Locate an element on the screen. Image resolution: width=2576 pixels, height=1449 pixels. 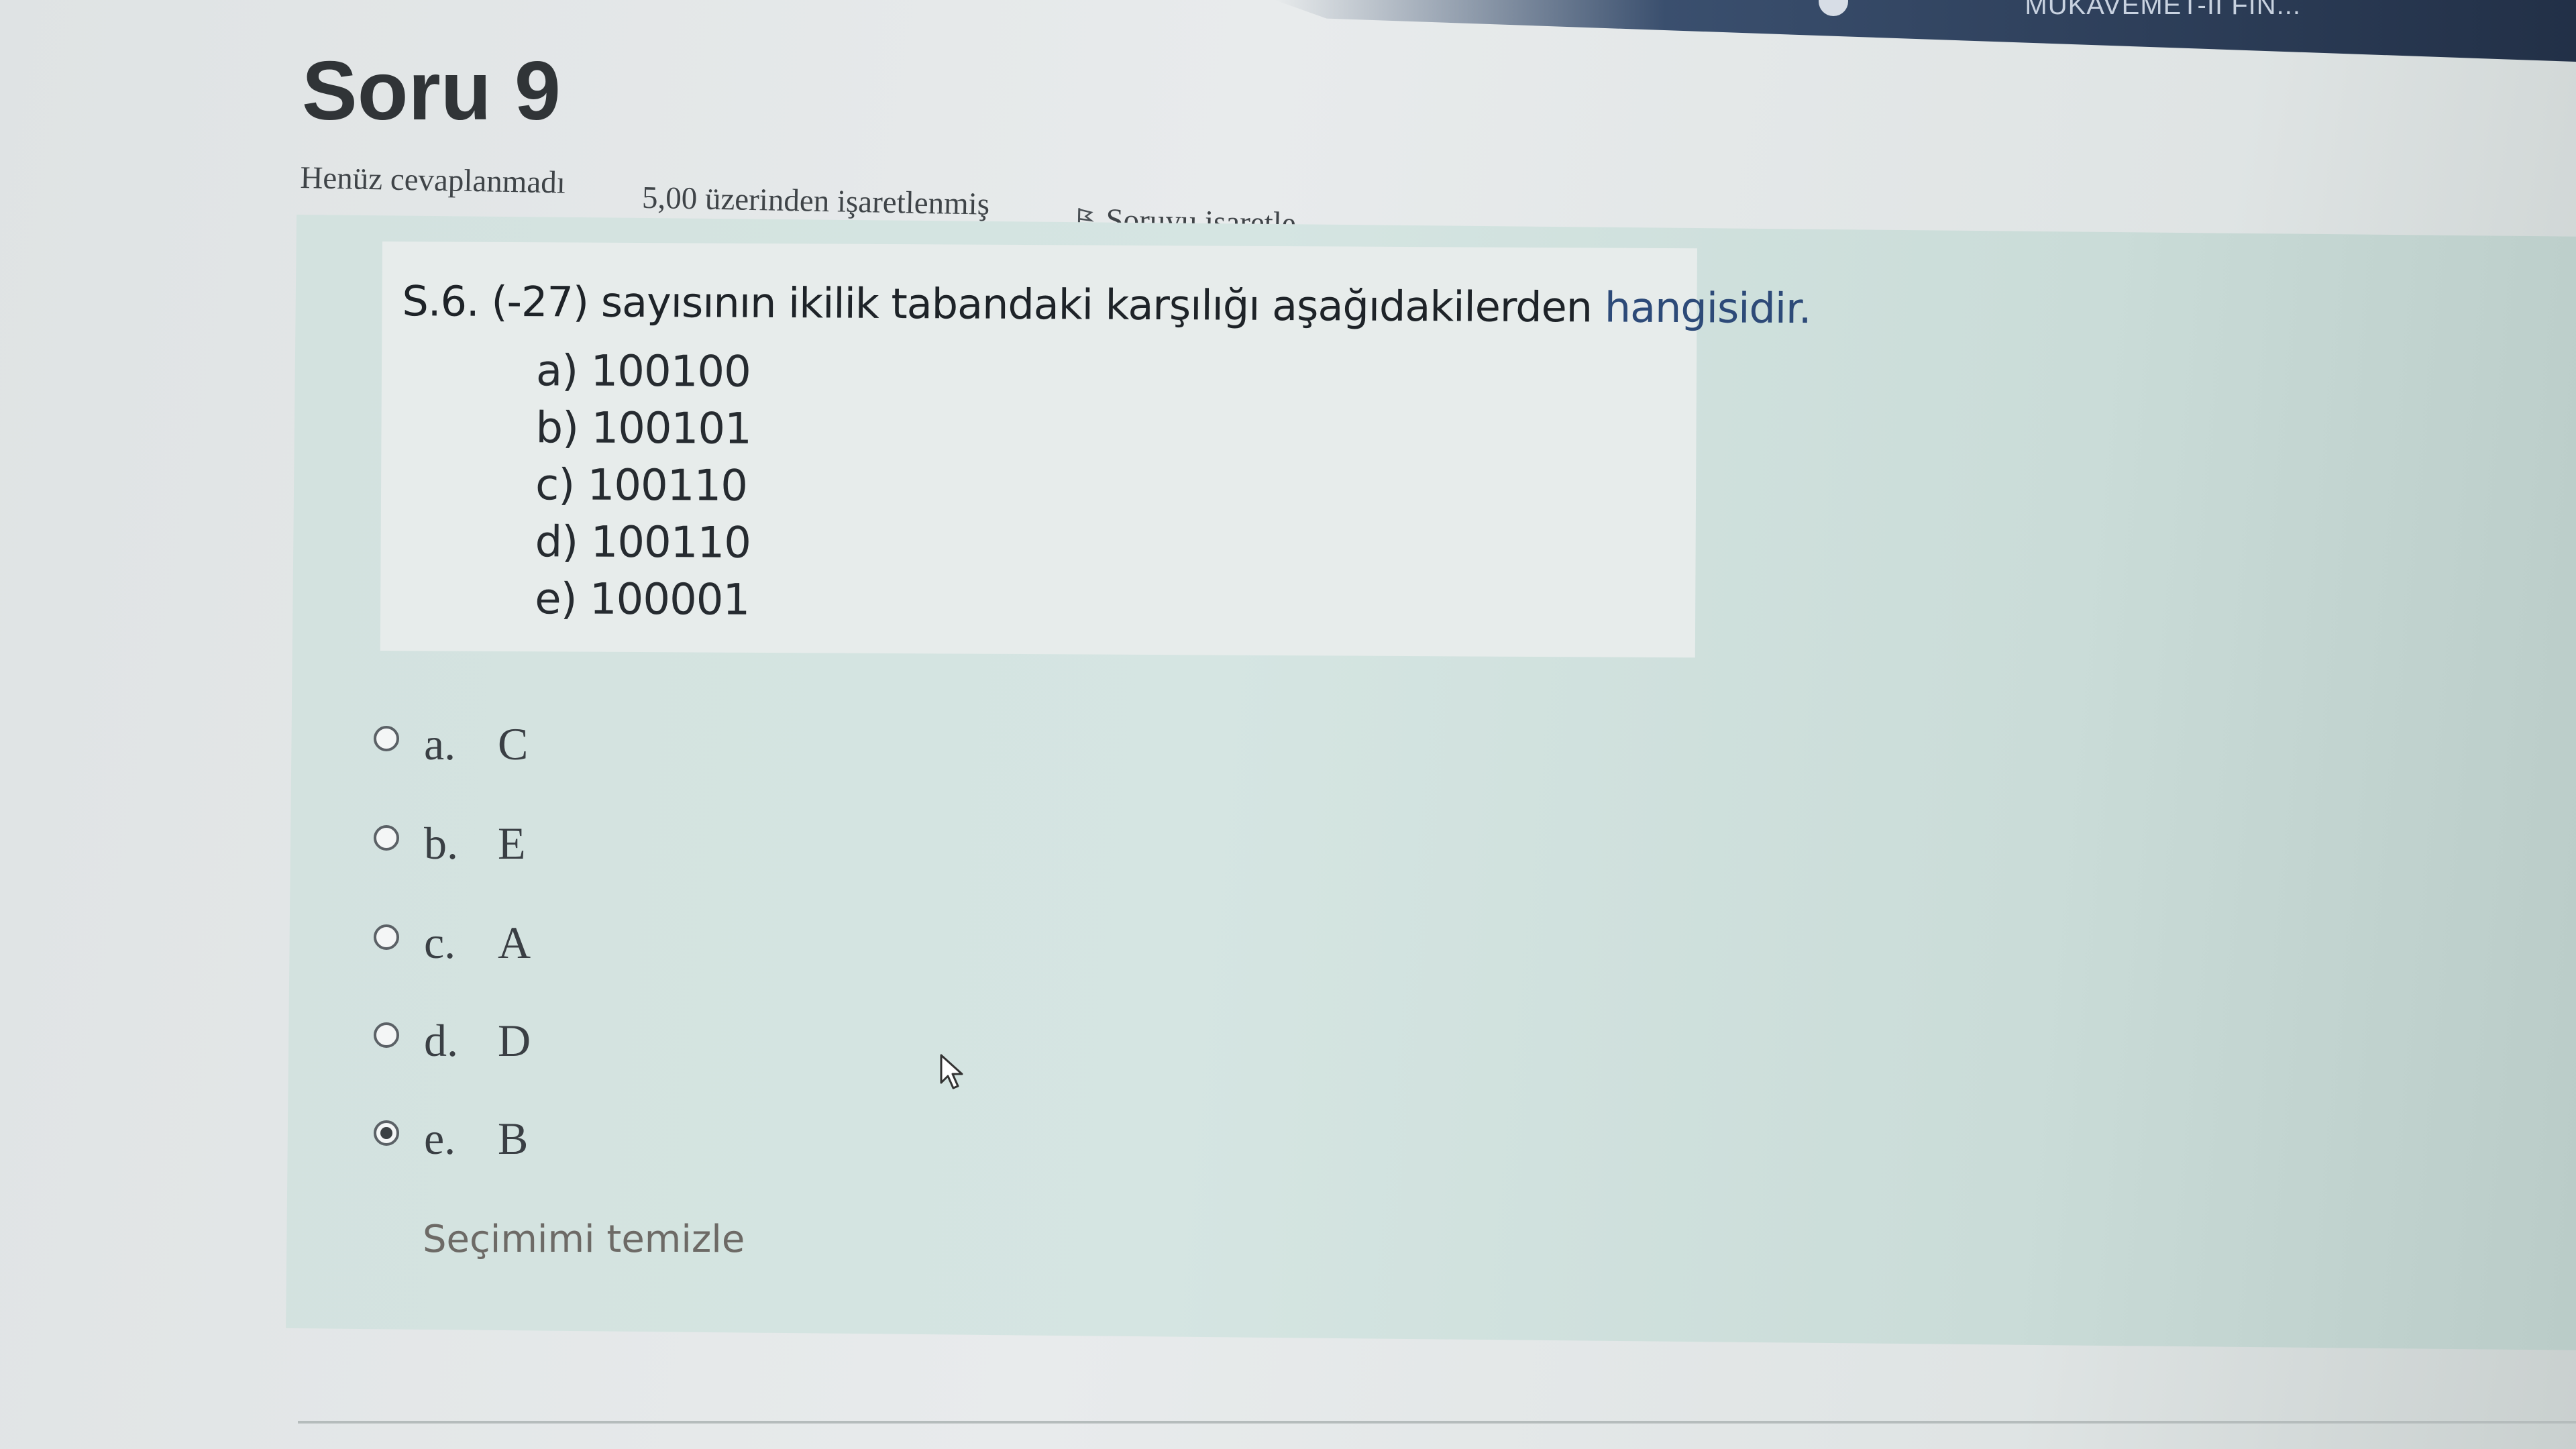
question-title: Soru 9 is located at coordinates (431, 91).